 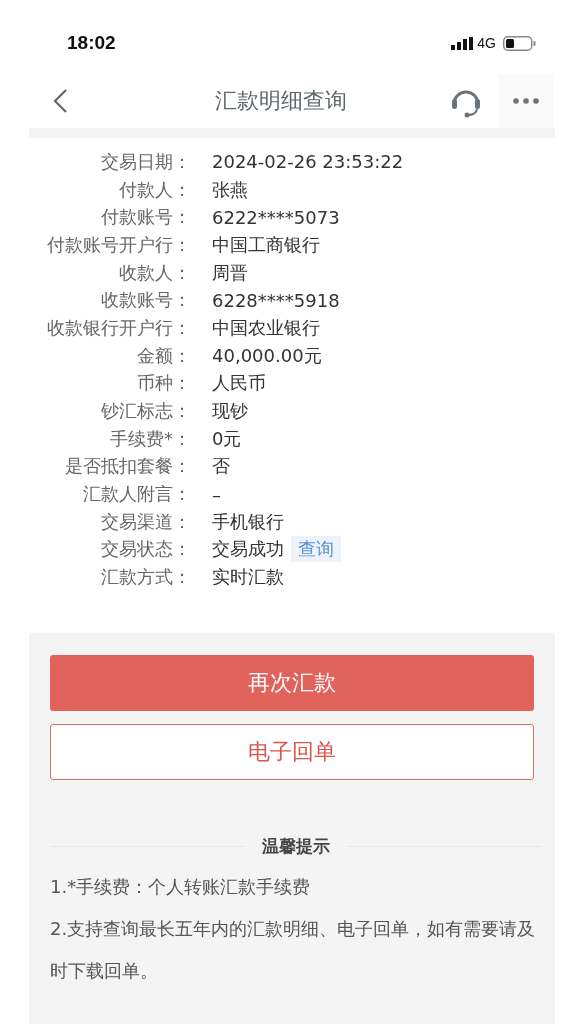 What do you see at coordinates (276, 300) in the screenshot?
I see `field-value: 6228****5918` at bounding box center [276, 300].